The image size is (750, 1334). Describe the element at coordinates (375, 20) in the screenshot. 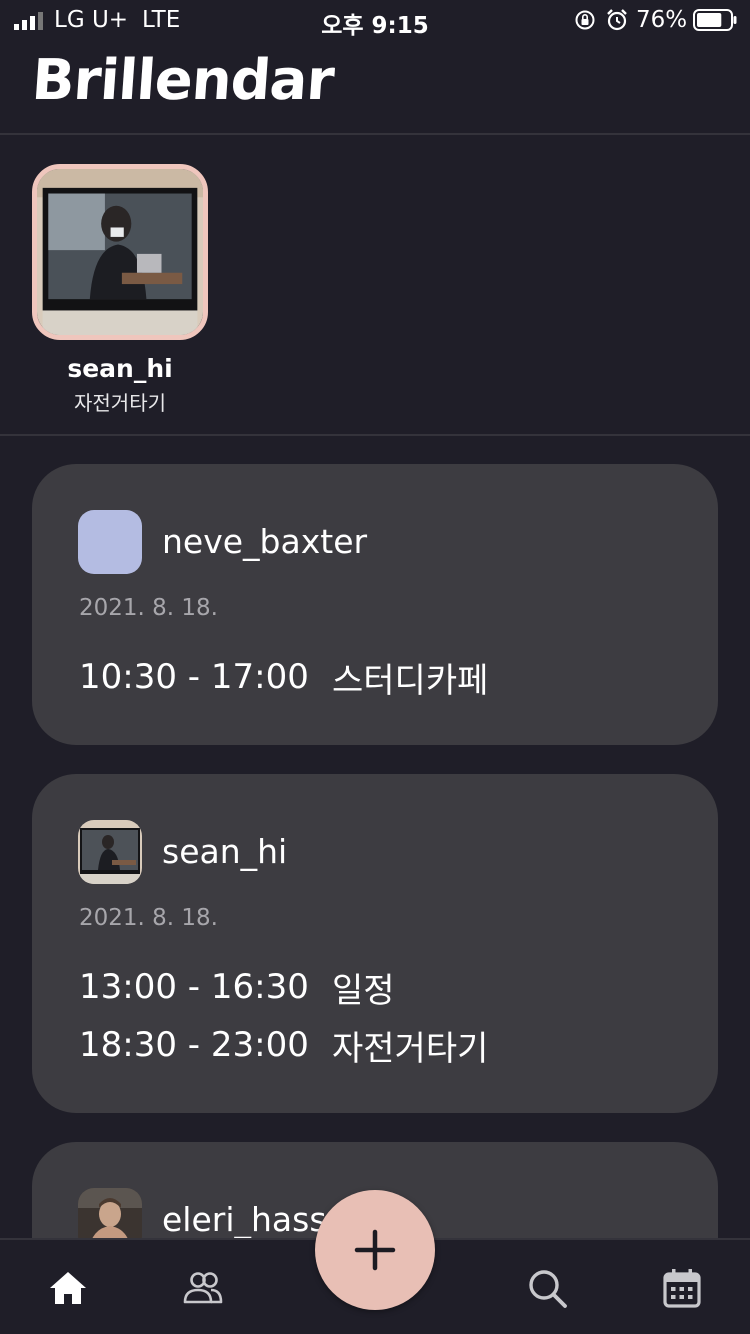

I see `status-bar: LG U+ LTE 오후 9:15 76%` at that location.